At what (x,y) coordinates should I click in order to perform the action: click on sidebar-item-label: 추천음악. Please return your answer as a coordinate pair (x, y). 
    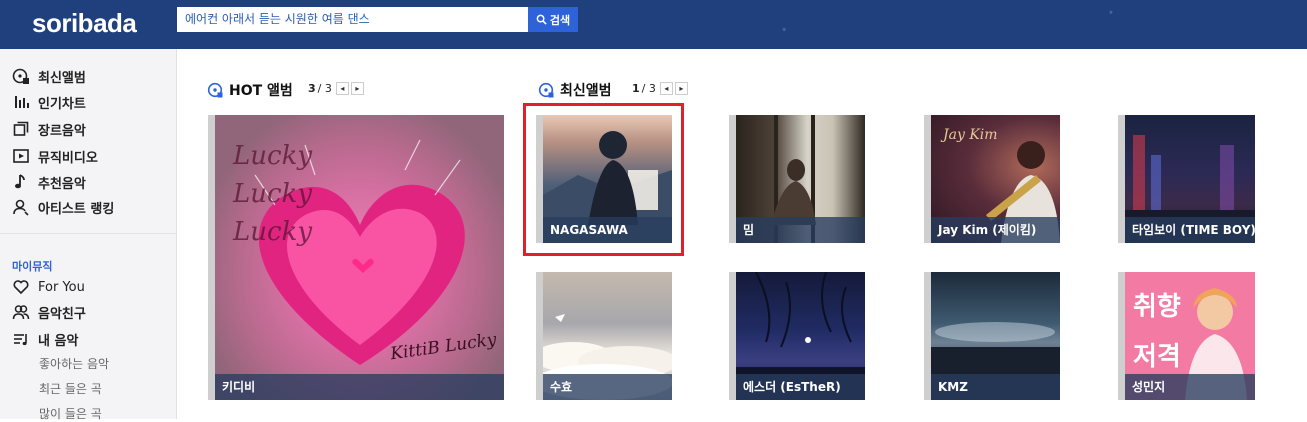
    Looking at the image, I should click on (62, 184).